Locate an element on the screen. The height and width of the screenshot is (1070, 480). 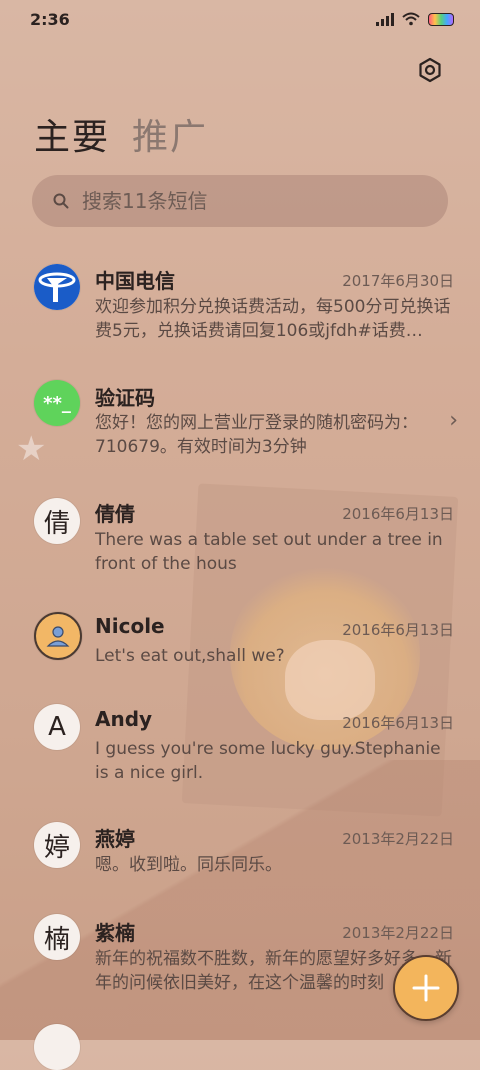
conversation-name: Andy is located at coordinates (124, 719).